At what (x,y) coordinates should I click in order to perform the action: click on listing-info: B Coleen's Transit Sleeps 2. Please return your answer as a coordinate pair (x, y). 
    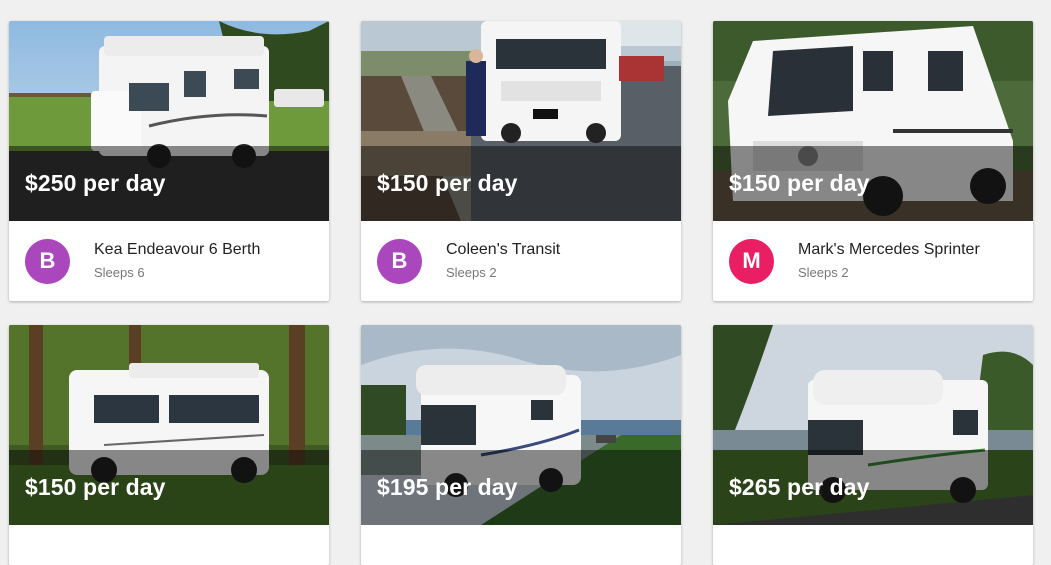
    Looking at the image, I should click on (521, 261).